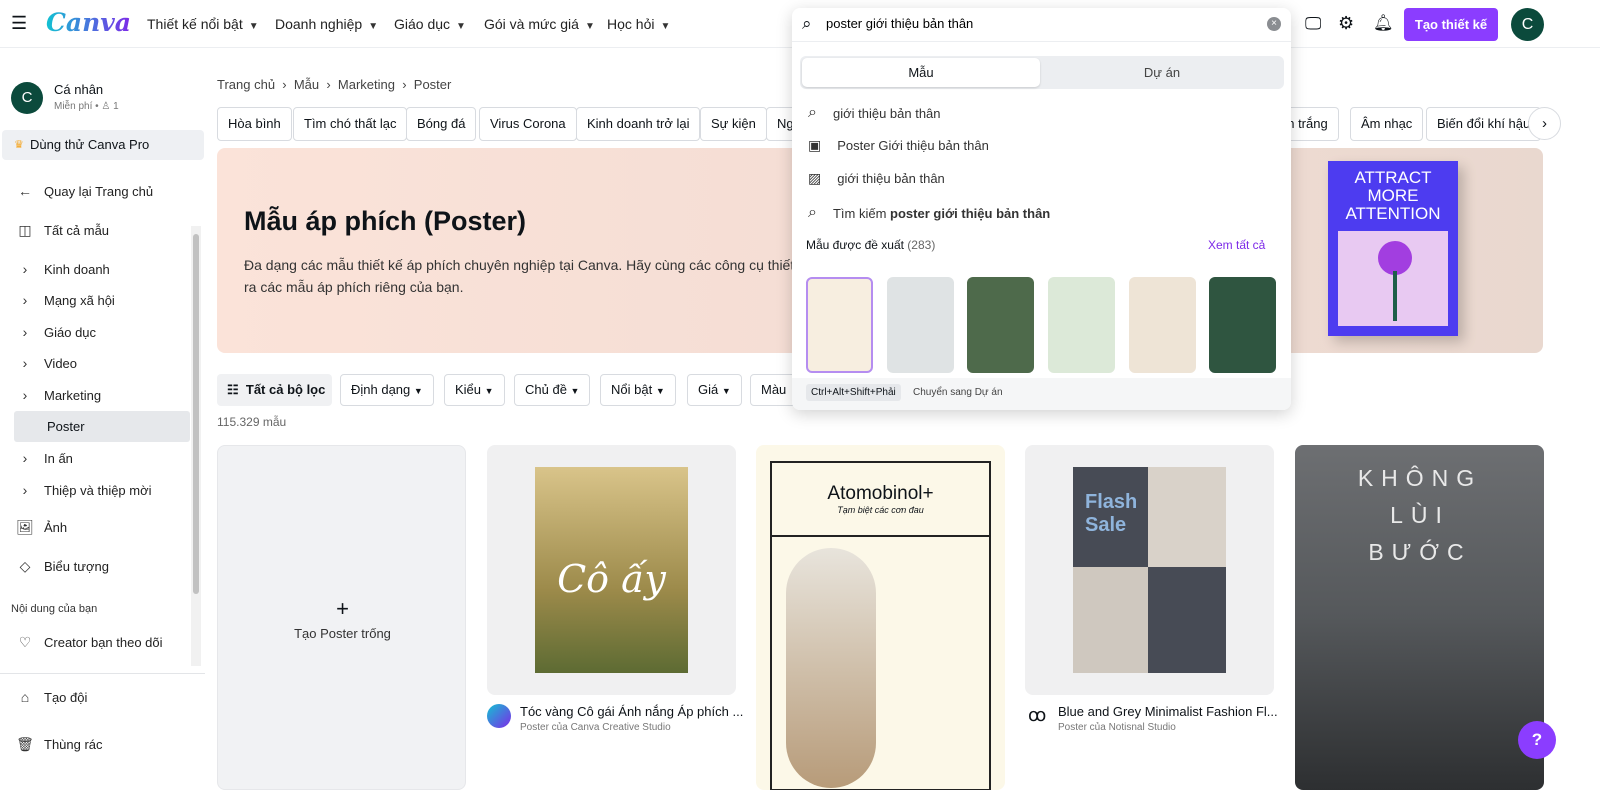  I want to click on nav-business: Doanh nghiệp ▼, so click(326, 24).